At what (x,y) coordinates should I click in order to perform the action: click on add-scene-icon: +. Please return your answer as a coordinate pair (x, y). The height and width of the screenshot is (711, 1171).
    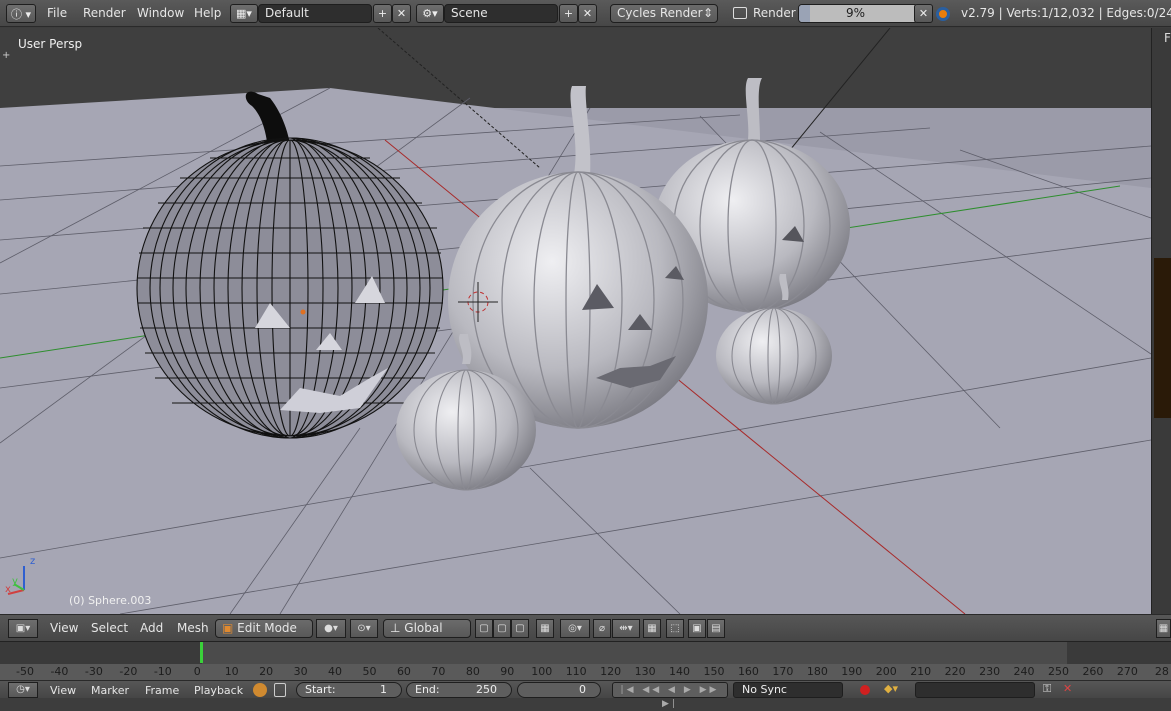
    Looking at the image, I should click on (568, 13).